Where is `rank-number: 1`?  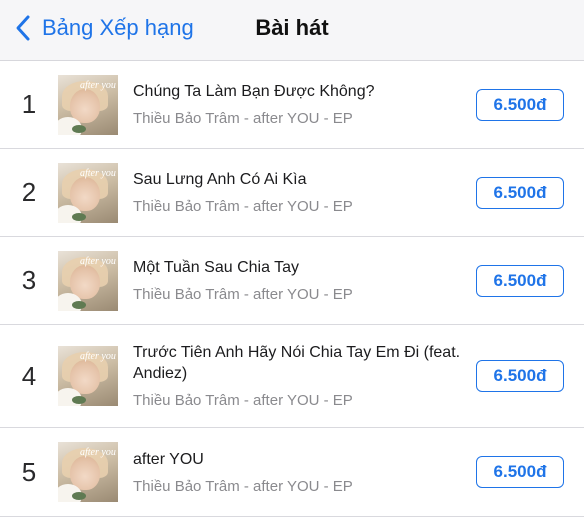 rank-number: 1 is located at coordinates (29, 104).